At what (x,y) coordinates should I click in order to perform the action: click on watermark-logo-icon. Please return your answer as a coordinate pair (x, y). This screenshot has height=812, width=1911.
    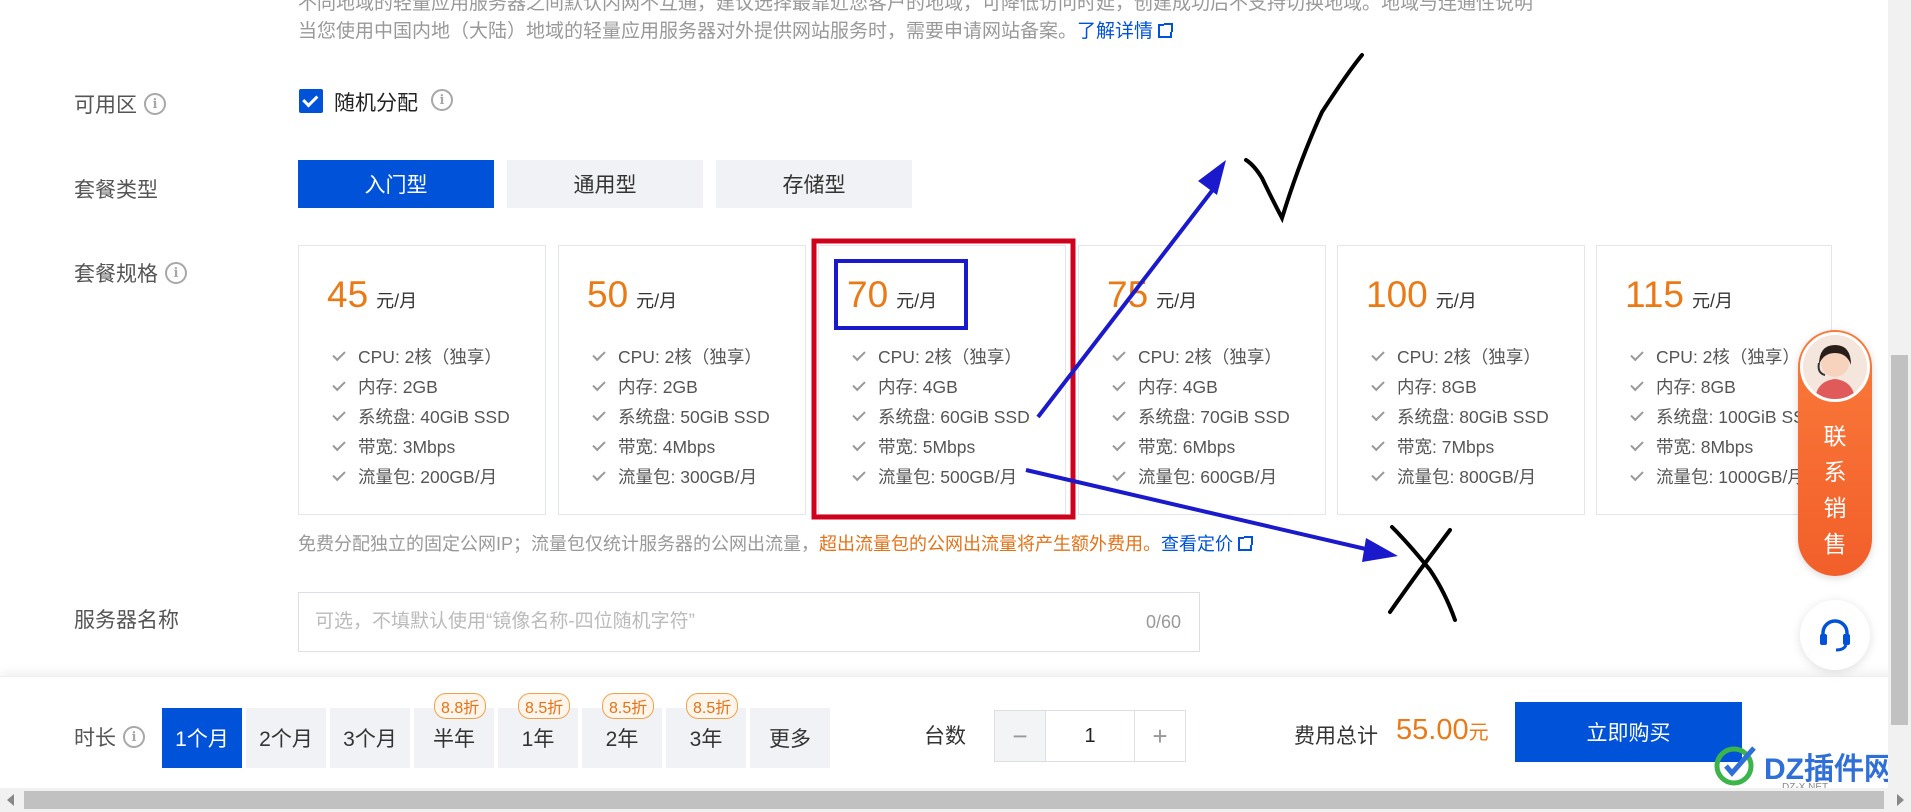
    Looking at the image, I should click on (1735, 766).